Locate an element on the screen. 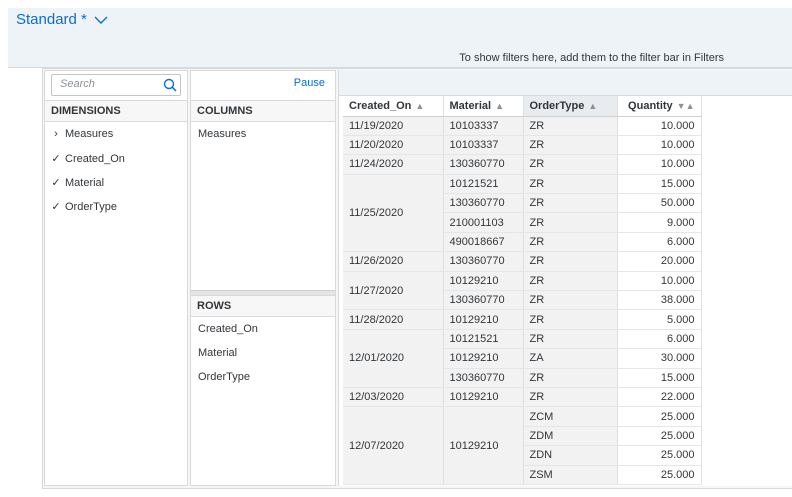 Image resolution: width=792 pixels, height=497 pixels. table-row: 12/03/2020 10129210 ZR 22.000 is located at coordinates (522, 397).